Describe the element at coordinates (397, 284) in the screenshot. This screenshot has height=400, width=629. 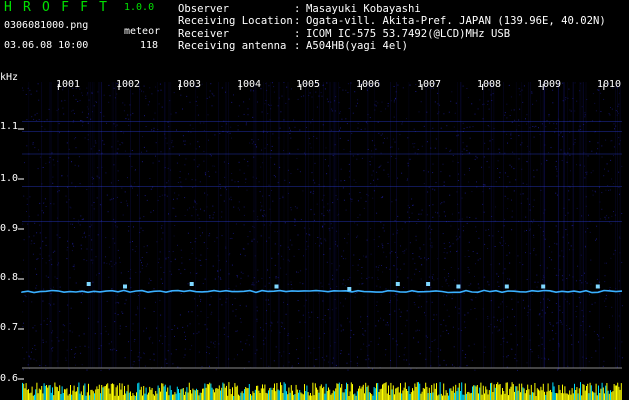
I see `meteor-echo` at that location.